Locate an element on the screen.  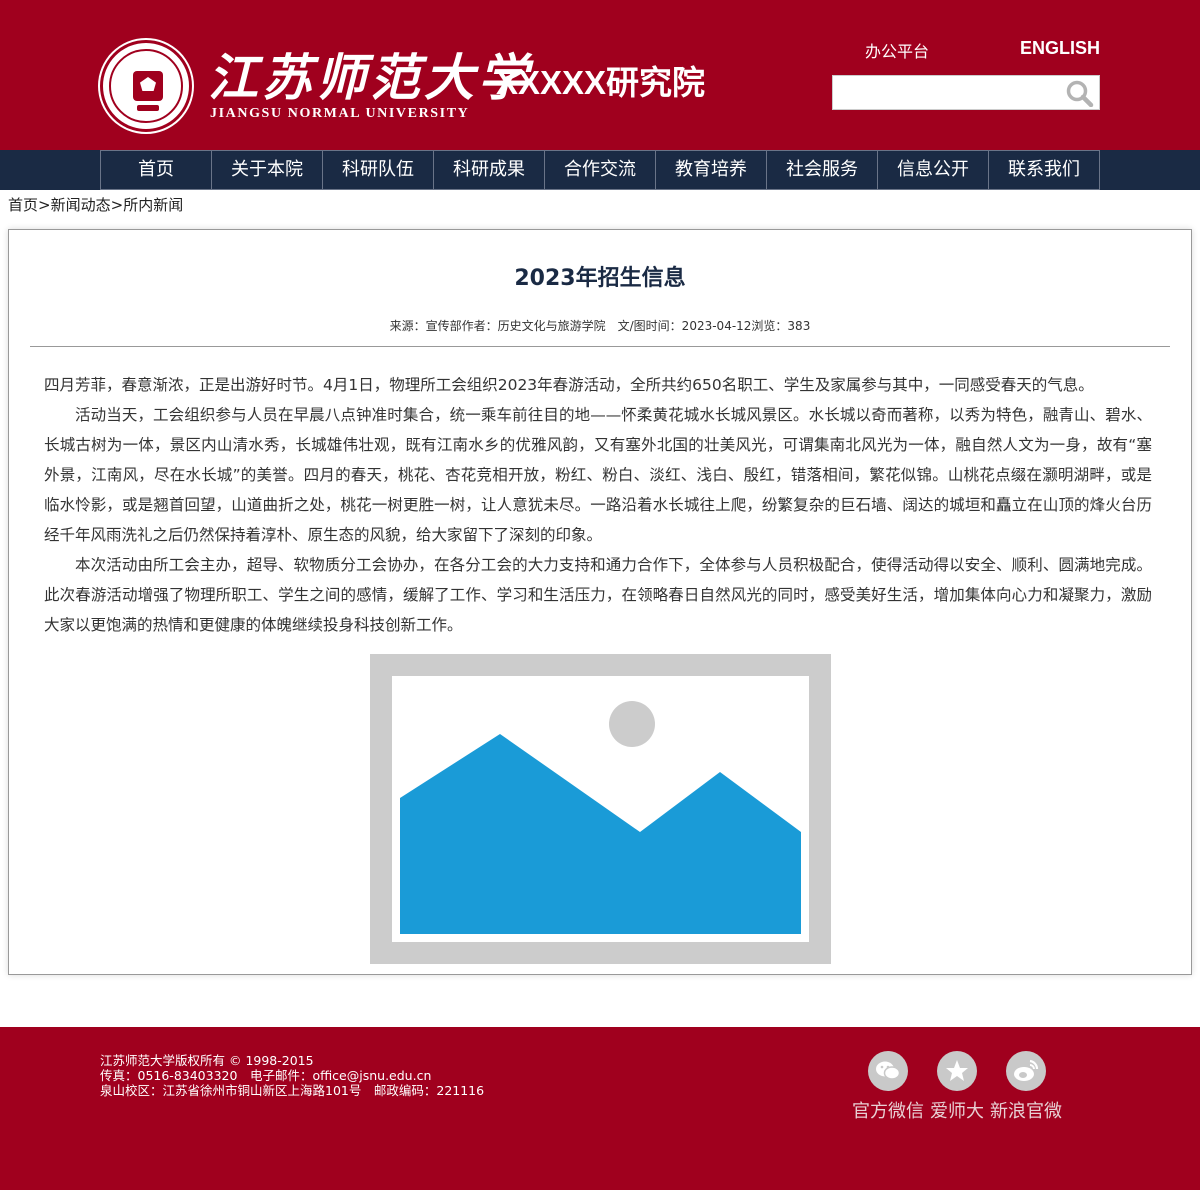
weibo-icon is located at coordinates (1026, 1071).